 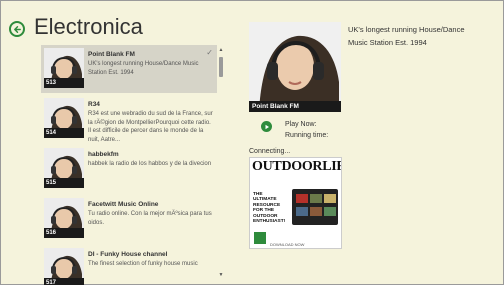 What do you see at coordinates (209, 52) in the screenshot?
I see `selection-check-icon: ✓` at bounding box center [209, 52].